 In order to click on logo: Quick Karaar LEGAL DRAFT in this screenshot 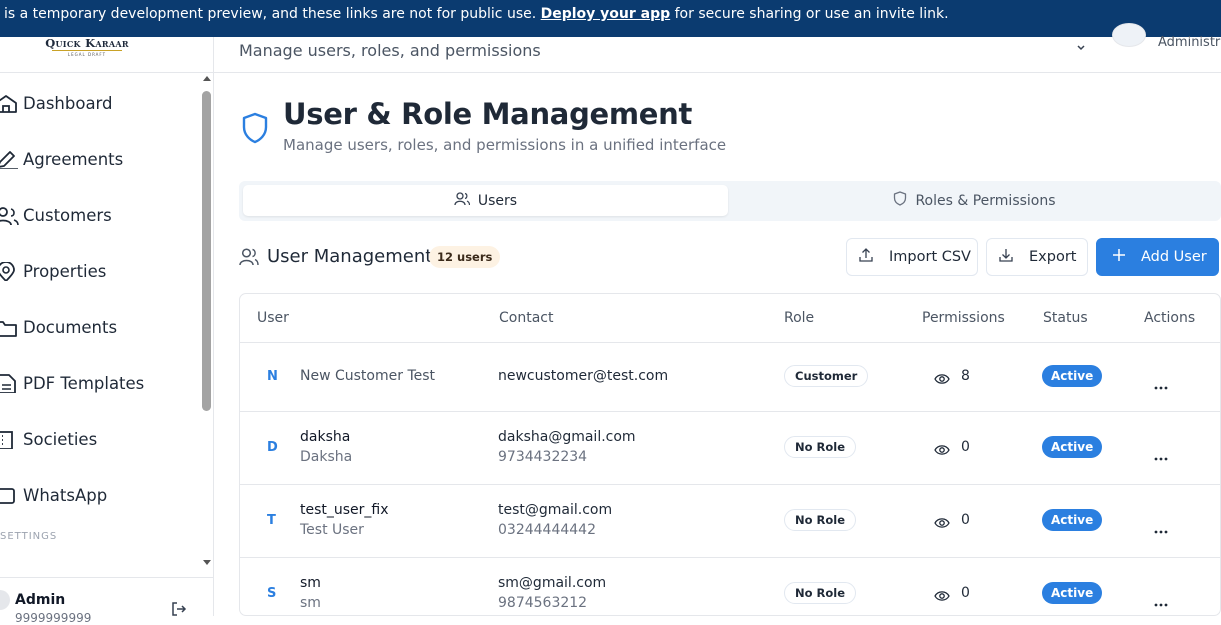, I will do `click(87, 48)`.